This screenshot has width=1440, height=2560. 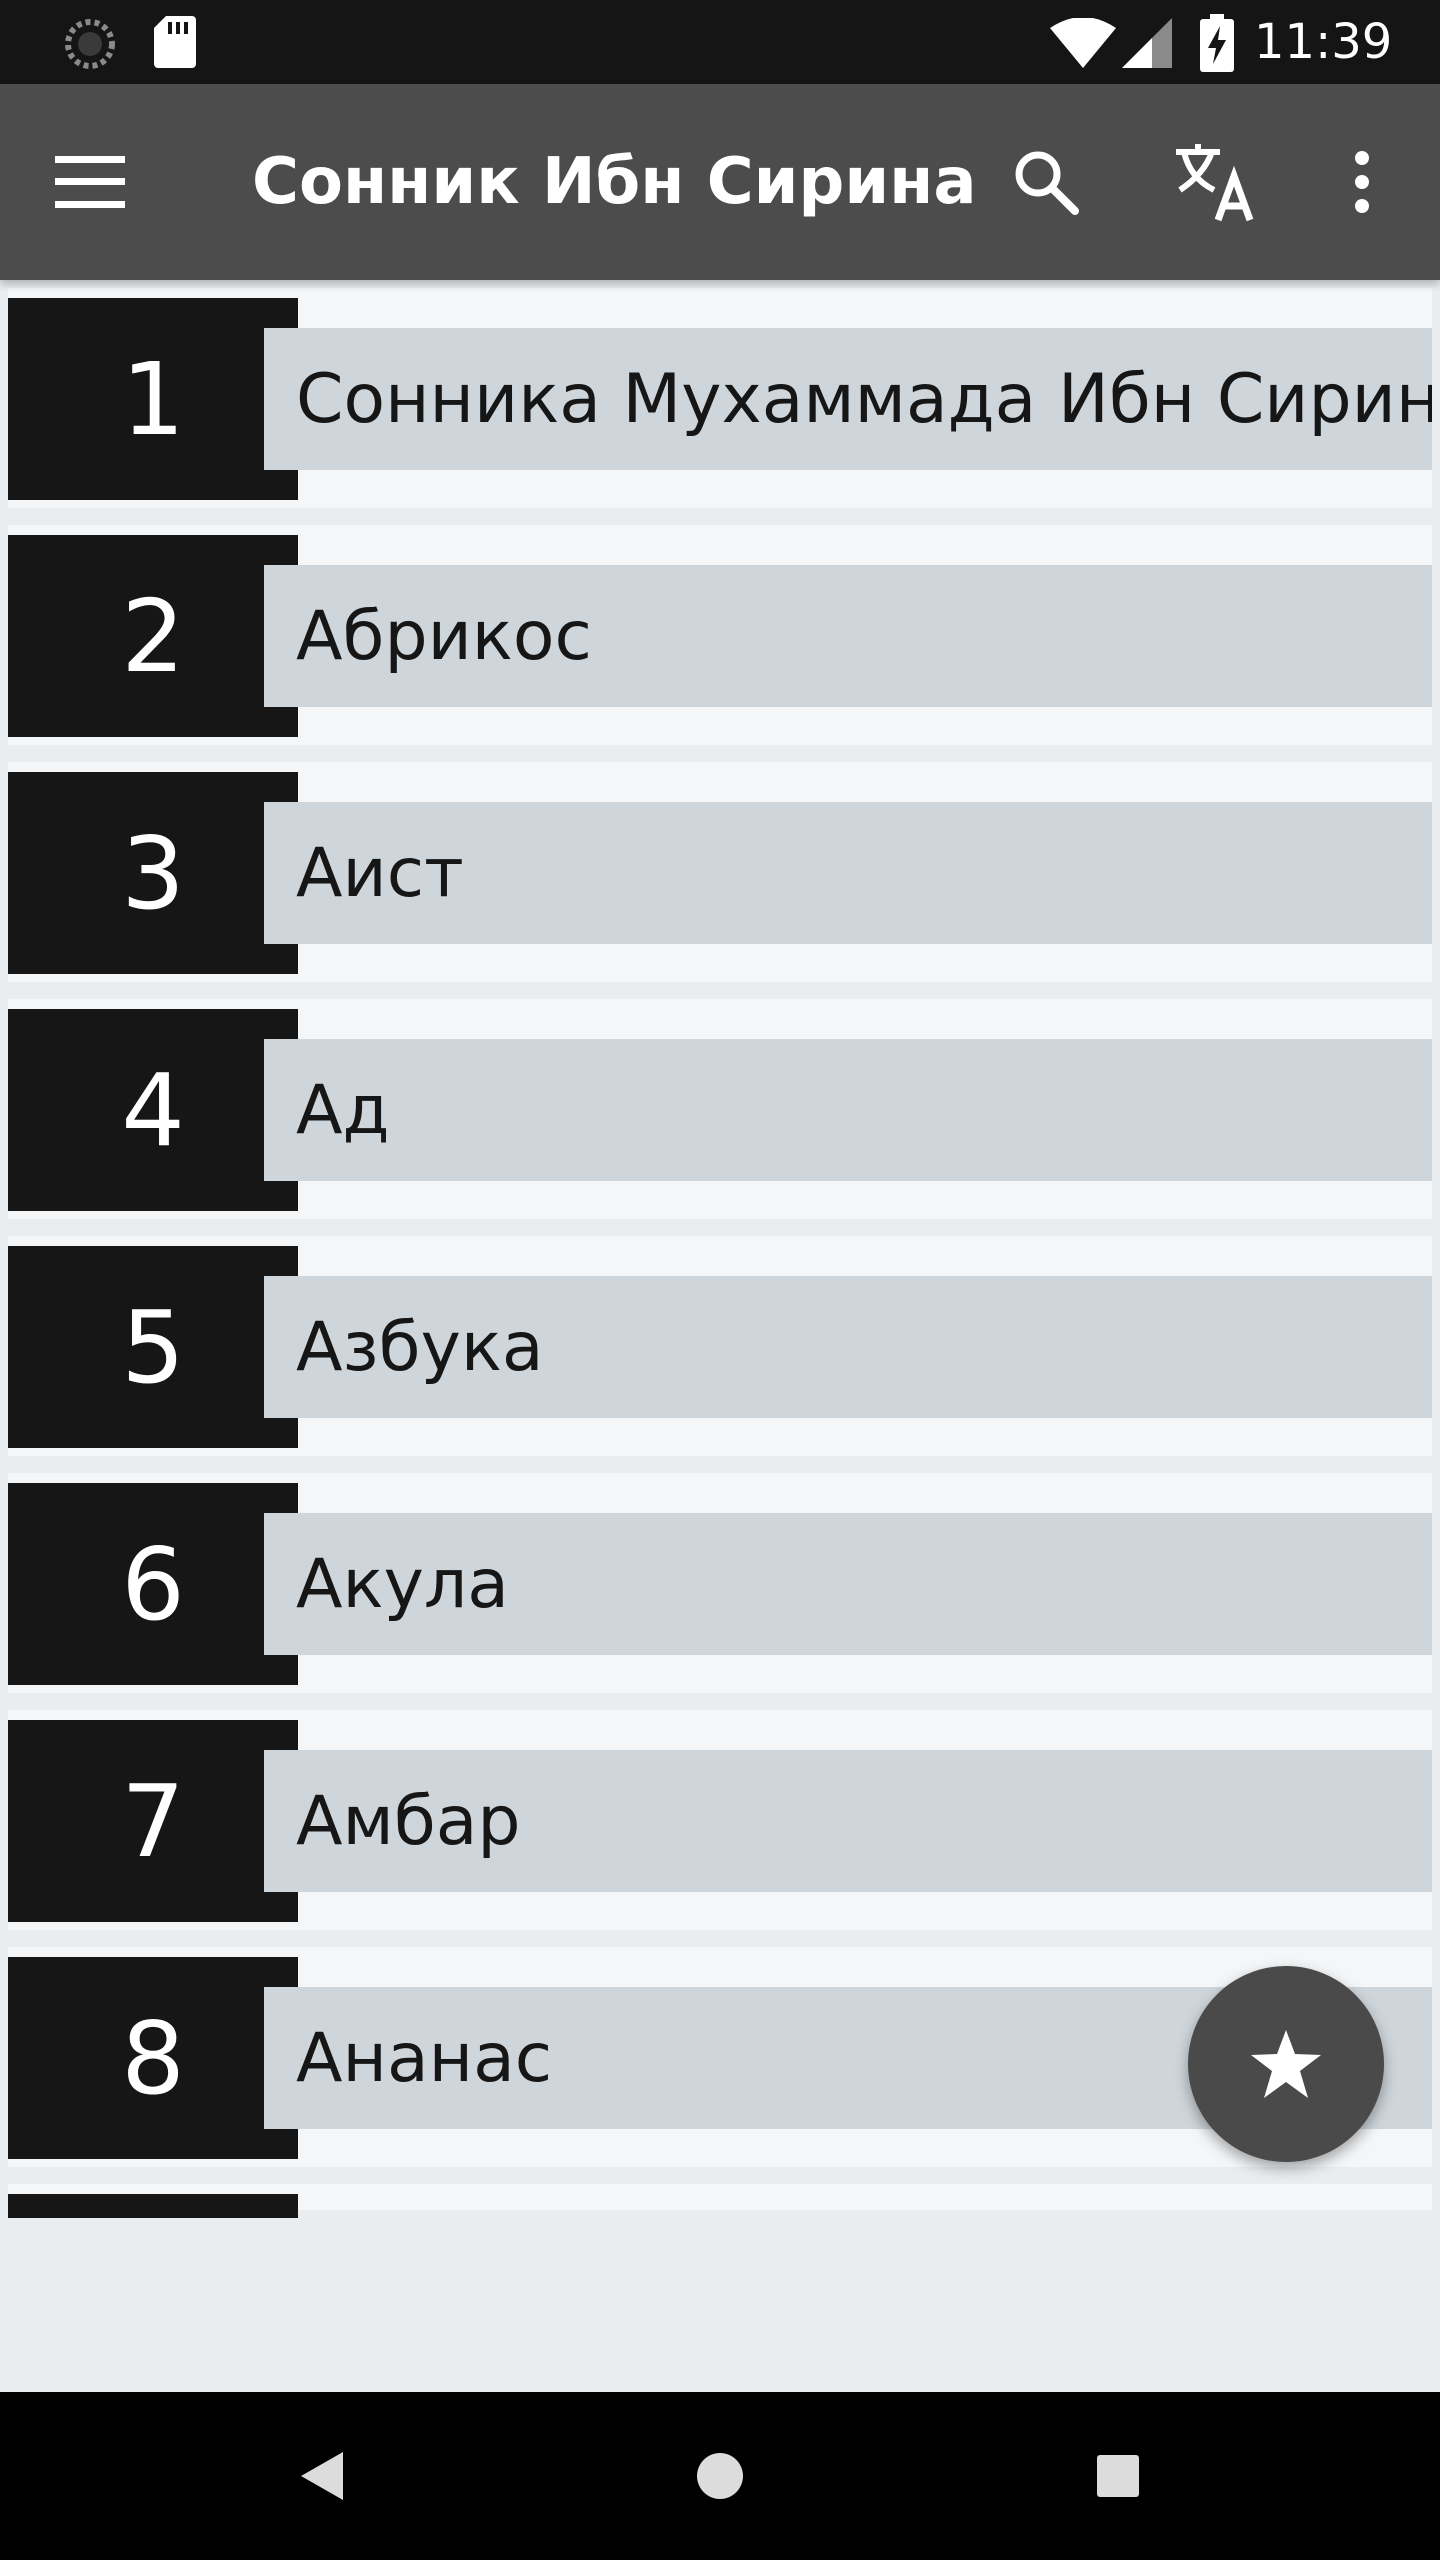 I want to click on home-button, so click(x=720, y=2476).